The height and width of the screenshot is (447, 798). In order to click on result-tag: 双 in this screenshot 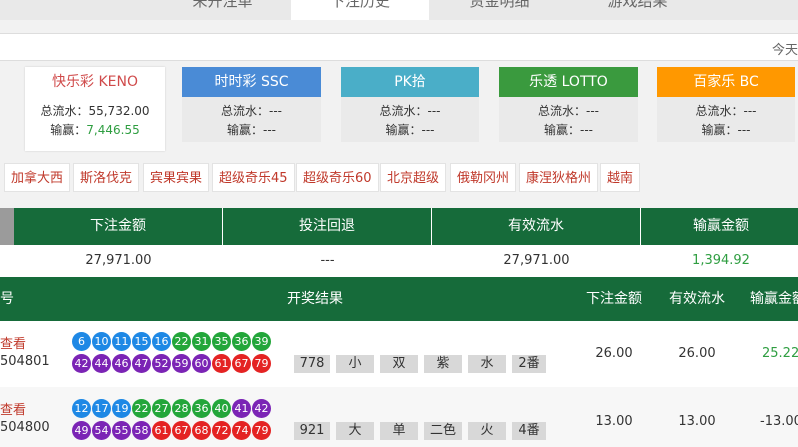, I will do `click(399, 364)`.